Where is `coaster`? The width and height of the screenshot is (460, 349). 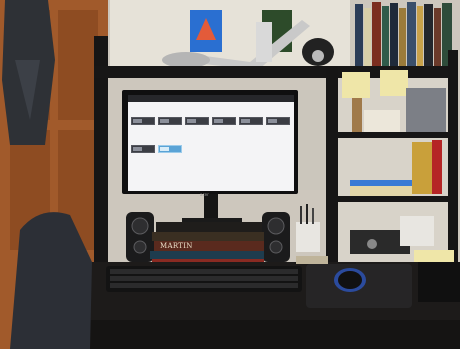 coaster is located at coordinates (312, 260).